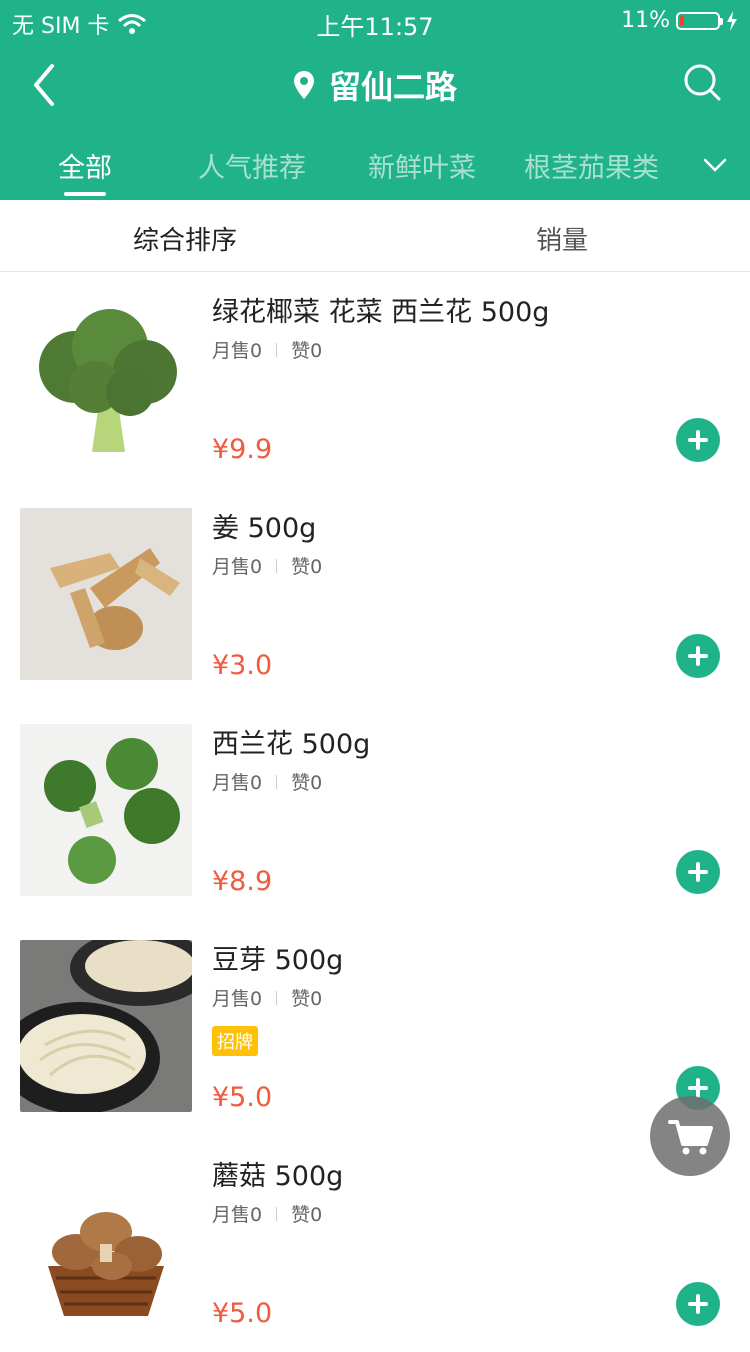 Image resolution: width=750 pixels, height=1352 pixels. What do you see at coordinates (106, 594) in the screenshot?
I see `ginger-image` at bounding box center [106, 594].